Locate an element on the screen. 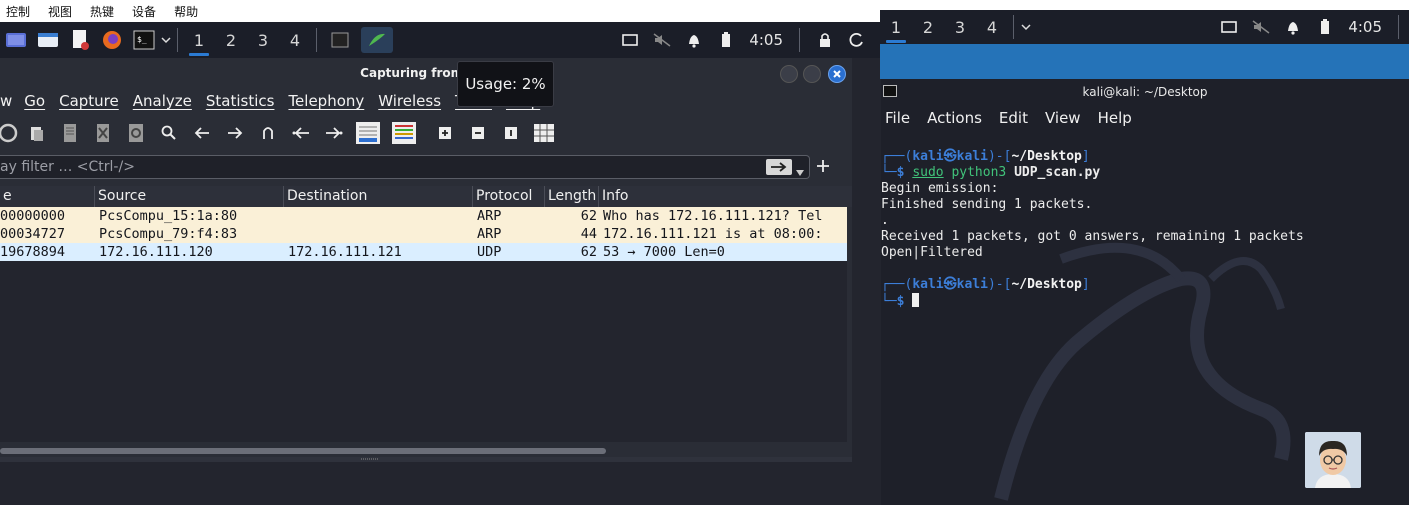 Image resolution: width=1409 pixels, height=505 pixels. main-toolbar is located at coordinates (426, 133).